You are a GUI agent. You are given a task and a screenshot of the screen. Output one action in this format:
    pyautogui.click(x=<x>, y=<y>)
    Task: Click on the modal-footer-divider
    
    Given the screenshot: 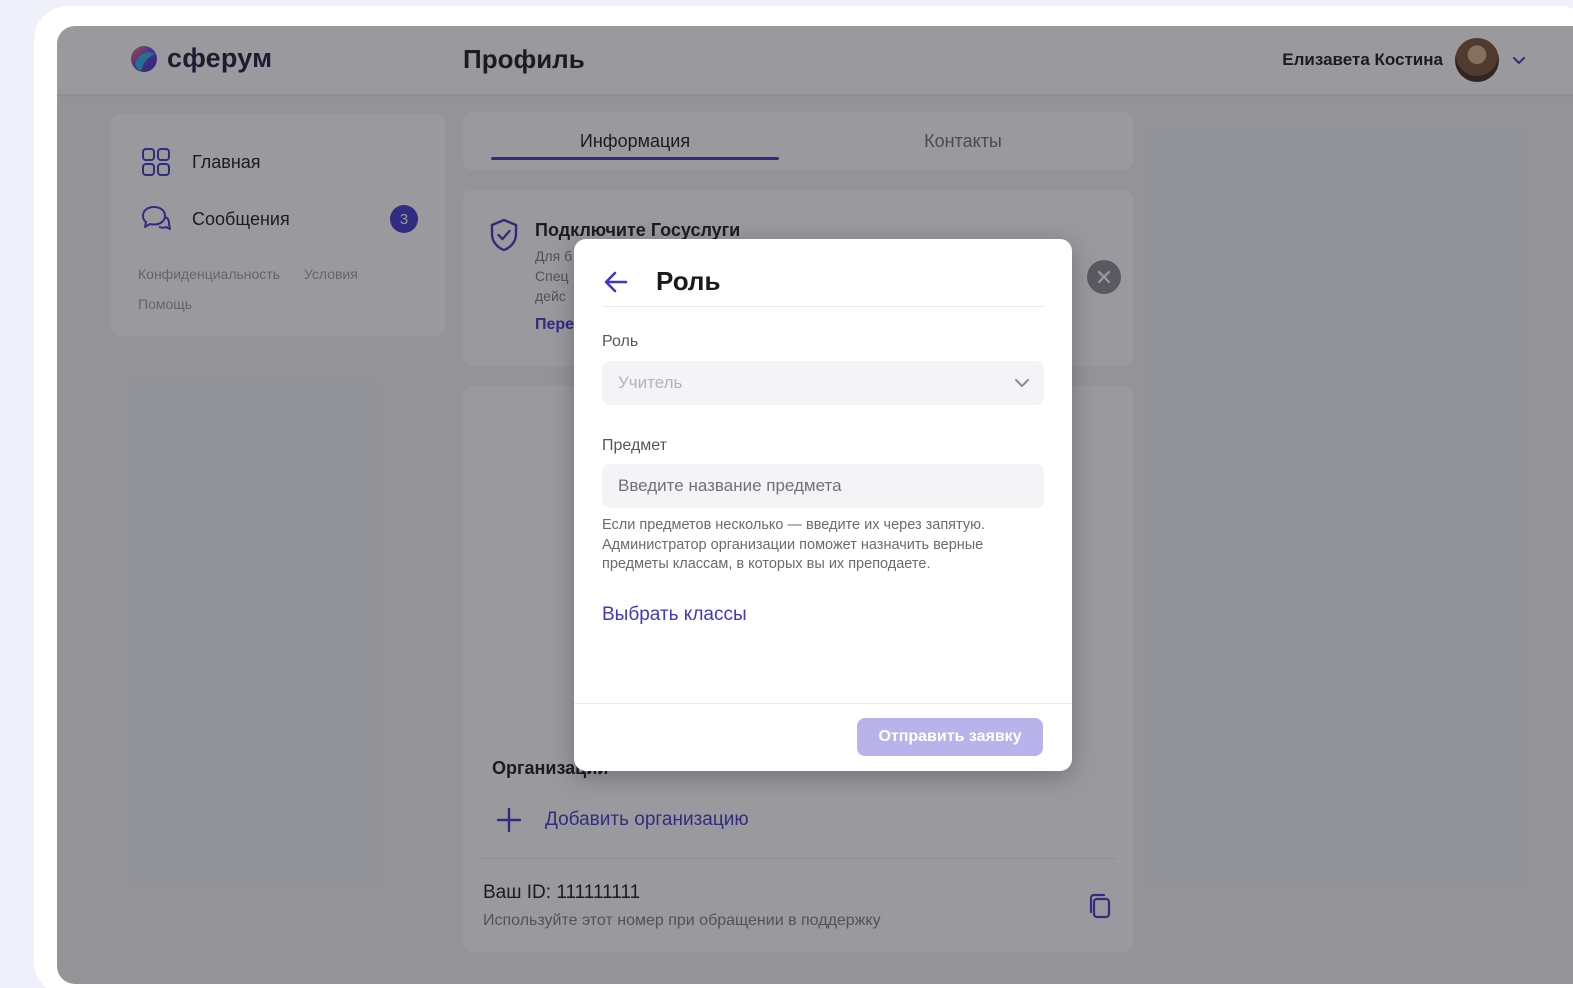 What is the action you would take?
    pyautogui.click(x=823, y=703)
    